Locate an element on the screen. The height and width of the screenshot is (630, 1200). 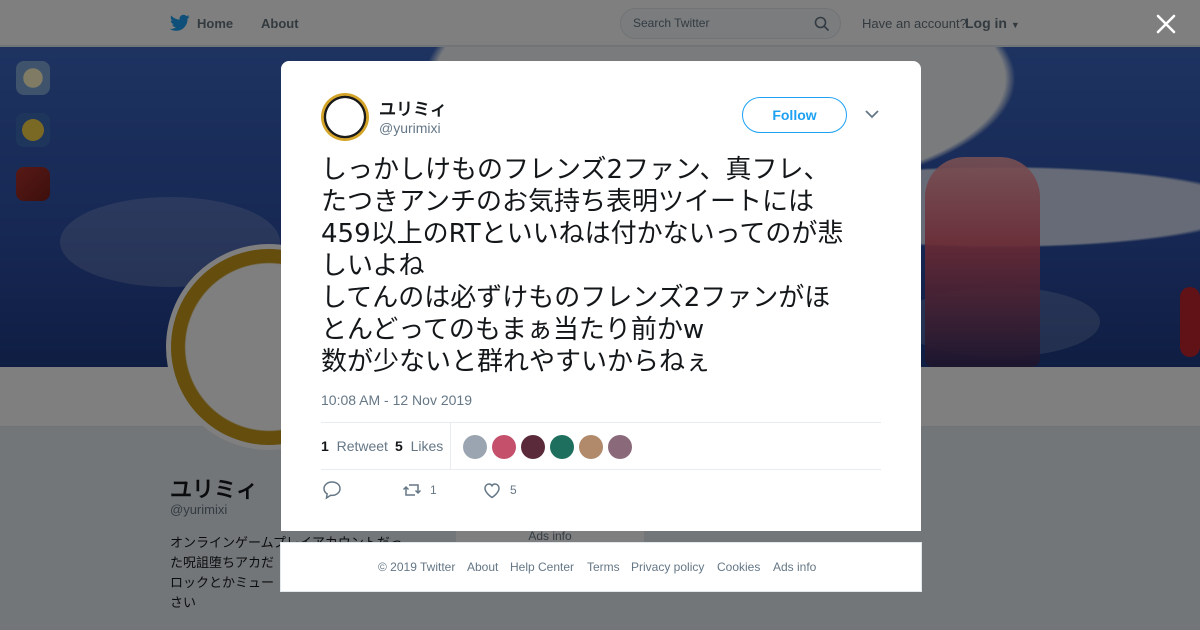
chevron-down-icon is located at coordinates (872, 114).